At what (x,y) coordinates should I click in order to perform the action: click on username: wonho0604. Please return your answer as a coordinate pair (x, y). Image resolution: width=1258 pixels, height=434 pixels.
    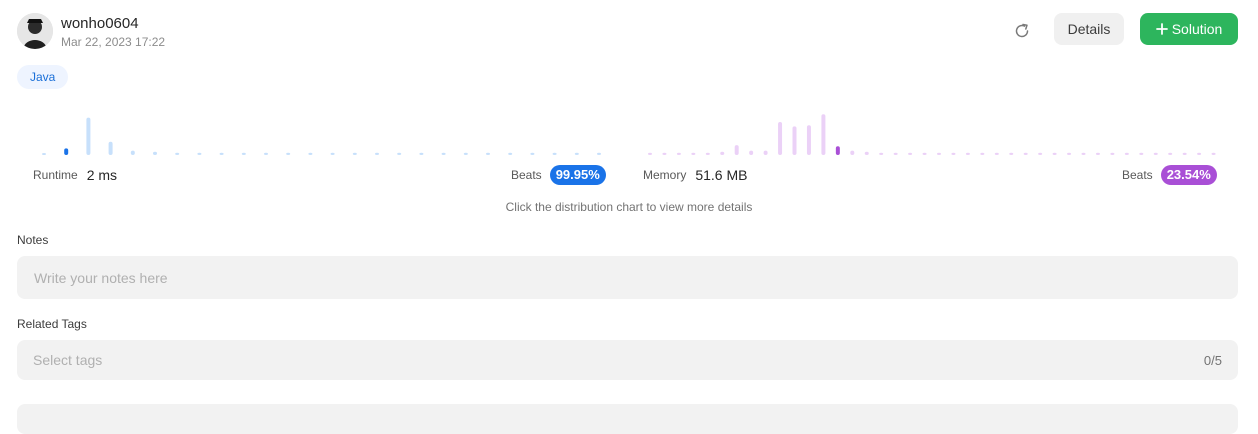
    Looking at the image, I should click on (100, 23).